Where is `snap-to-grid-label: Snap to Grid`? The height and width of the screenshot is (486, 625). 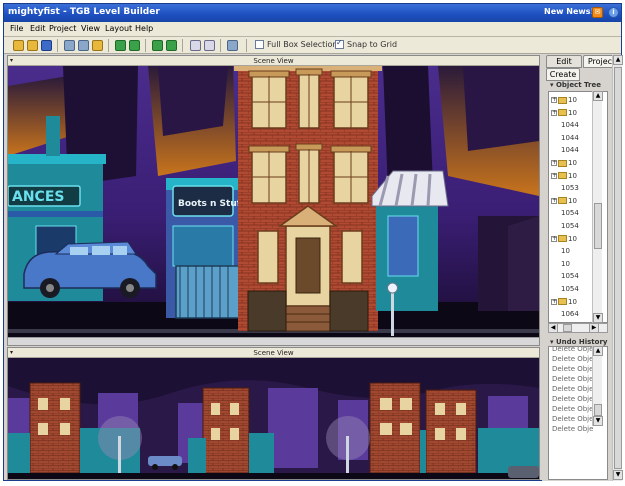 snap-to-grid-label: Snap to Grid is located at coordinates (372, 44).